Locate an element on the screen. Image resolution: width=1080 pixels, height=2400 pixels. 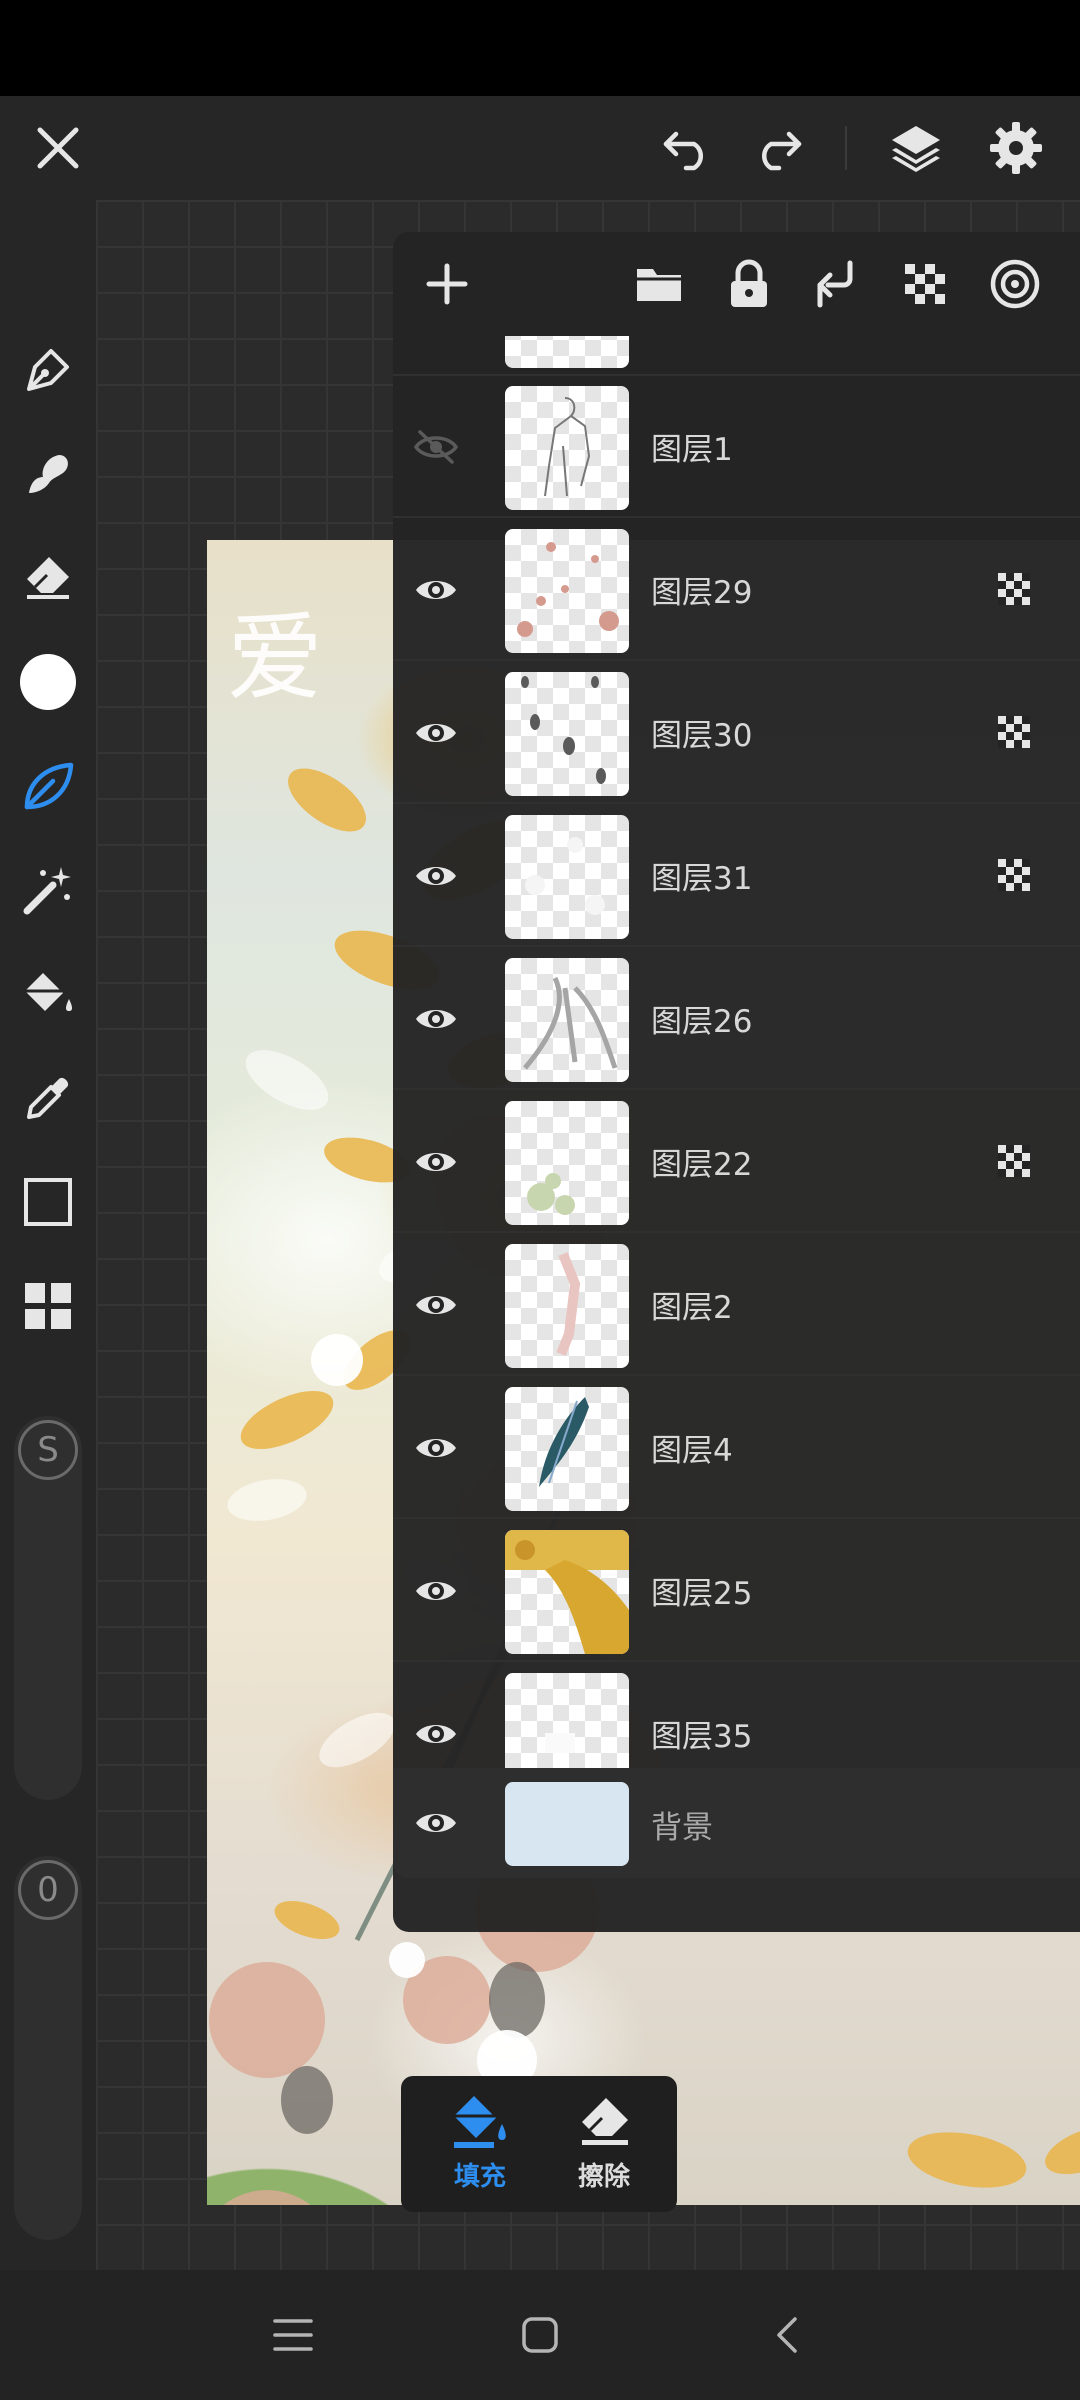
layer-row: 图层26 is located at coordinates (736, 1019).